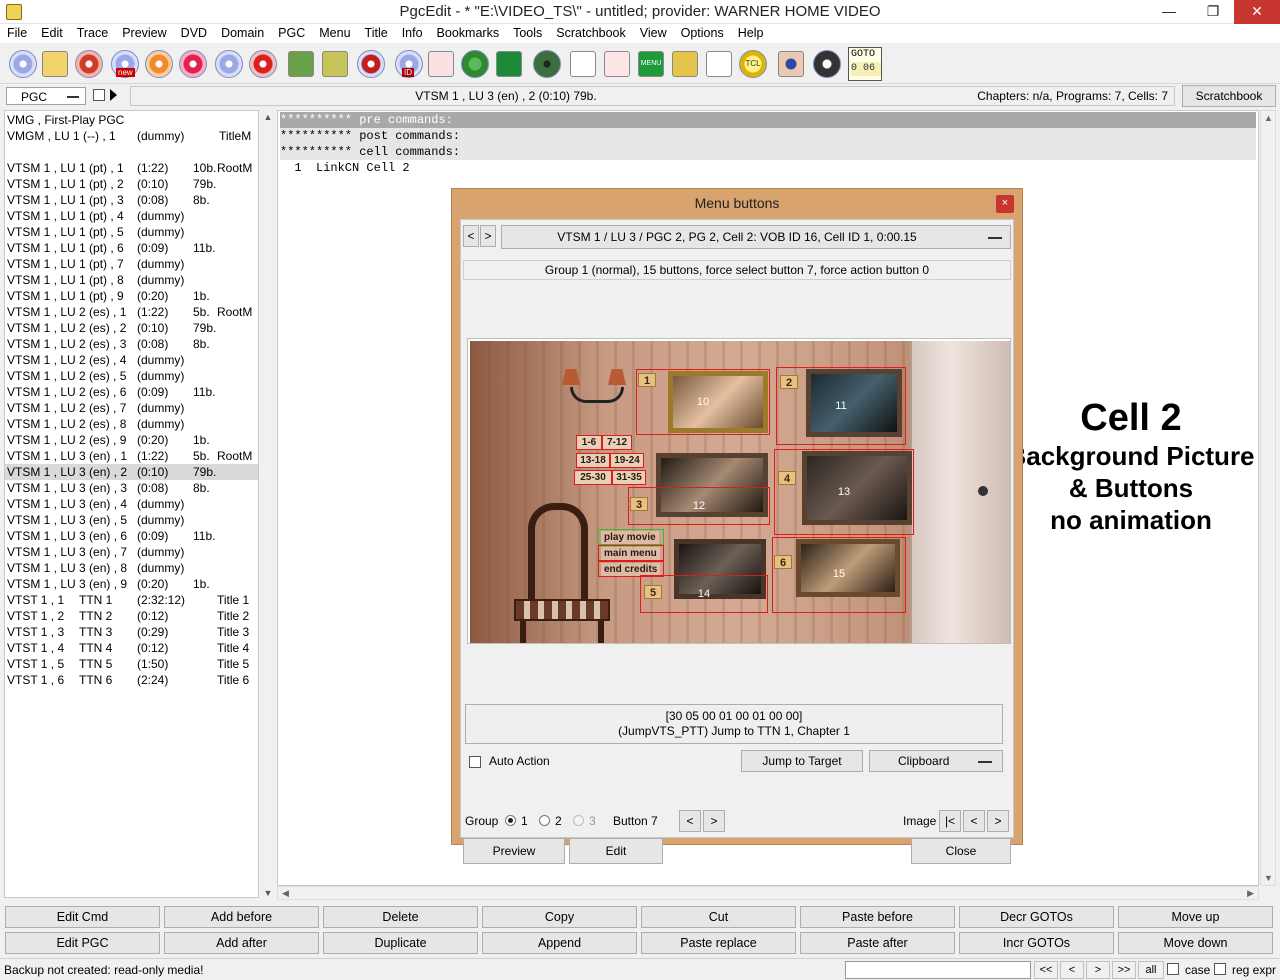 This screenshot has width=1280, height=980. I want to click on pgc-list-row: VTSM 1 , LU 2 (es) , 1 (1:22) 5b. RootM, so click(131, 312).